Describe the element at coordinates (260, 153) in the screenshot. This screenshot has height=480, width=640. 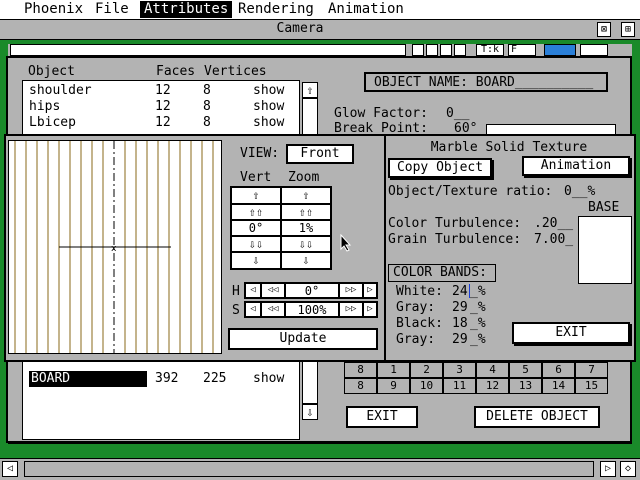
I see `view-label: VIEW:` at that location.